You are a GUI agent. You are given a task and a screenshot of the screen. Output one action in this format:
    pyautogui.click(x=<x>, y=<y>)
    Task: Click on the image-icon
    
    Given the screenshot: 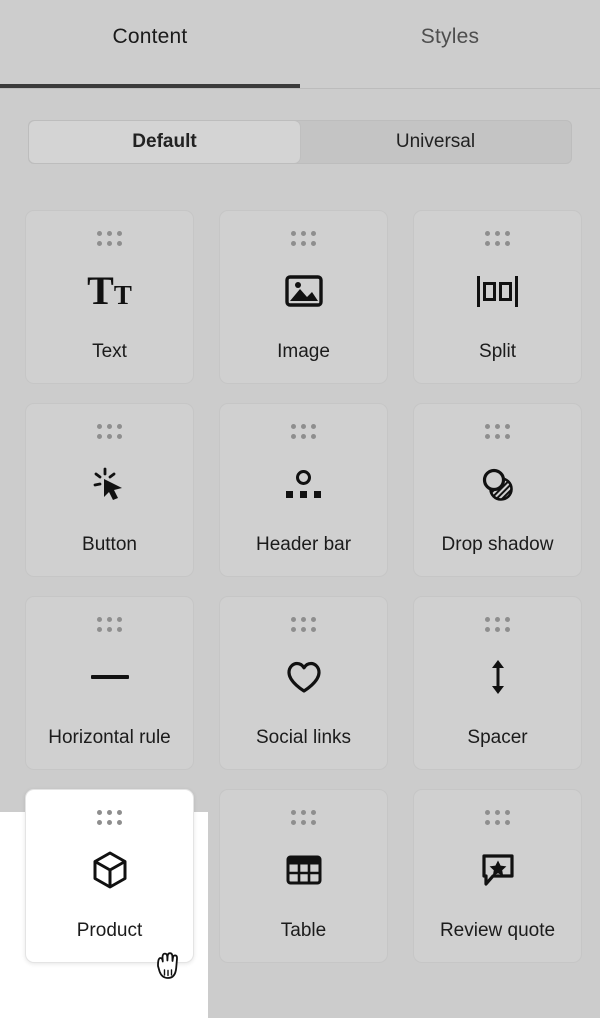 What is the action you would take?
    pyautogui.click(x=303, y=291)
    